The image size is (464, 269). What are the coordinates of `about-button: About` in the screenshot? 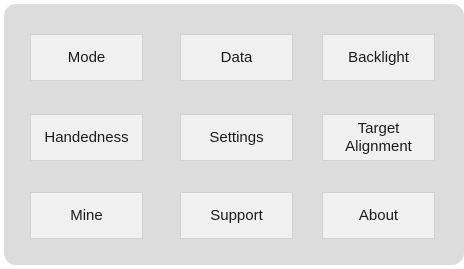 It's located at (378, 215).